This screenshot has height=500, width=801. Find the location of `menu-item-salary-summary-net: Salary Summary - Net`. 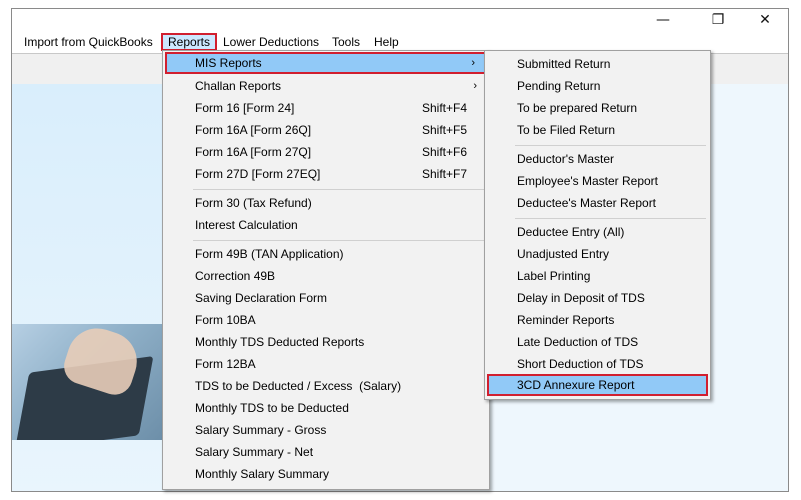

menu-item-salary-summary-net: Salary Summary - Net is located at coordinates (326, 452).